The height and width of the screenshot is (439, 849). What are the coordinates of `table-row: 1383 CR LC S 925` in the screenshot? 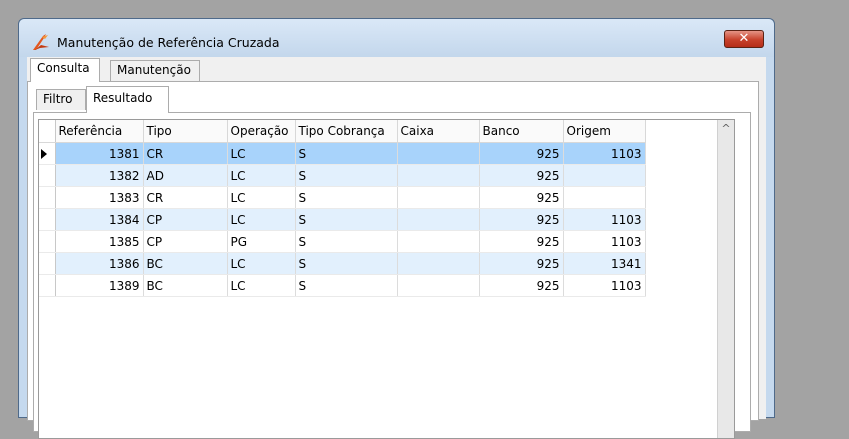 It's located at (342, 197).